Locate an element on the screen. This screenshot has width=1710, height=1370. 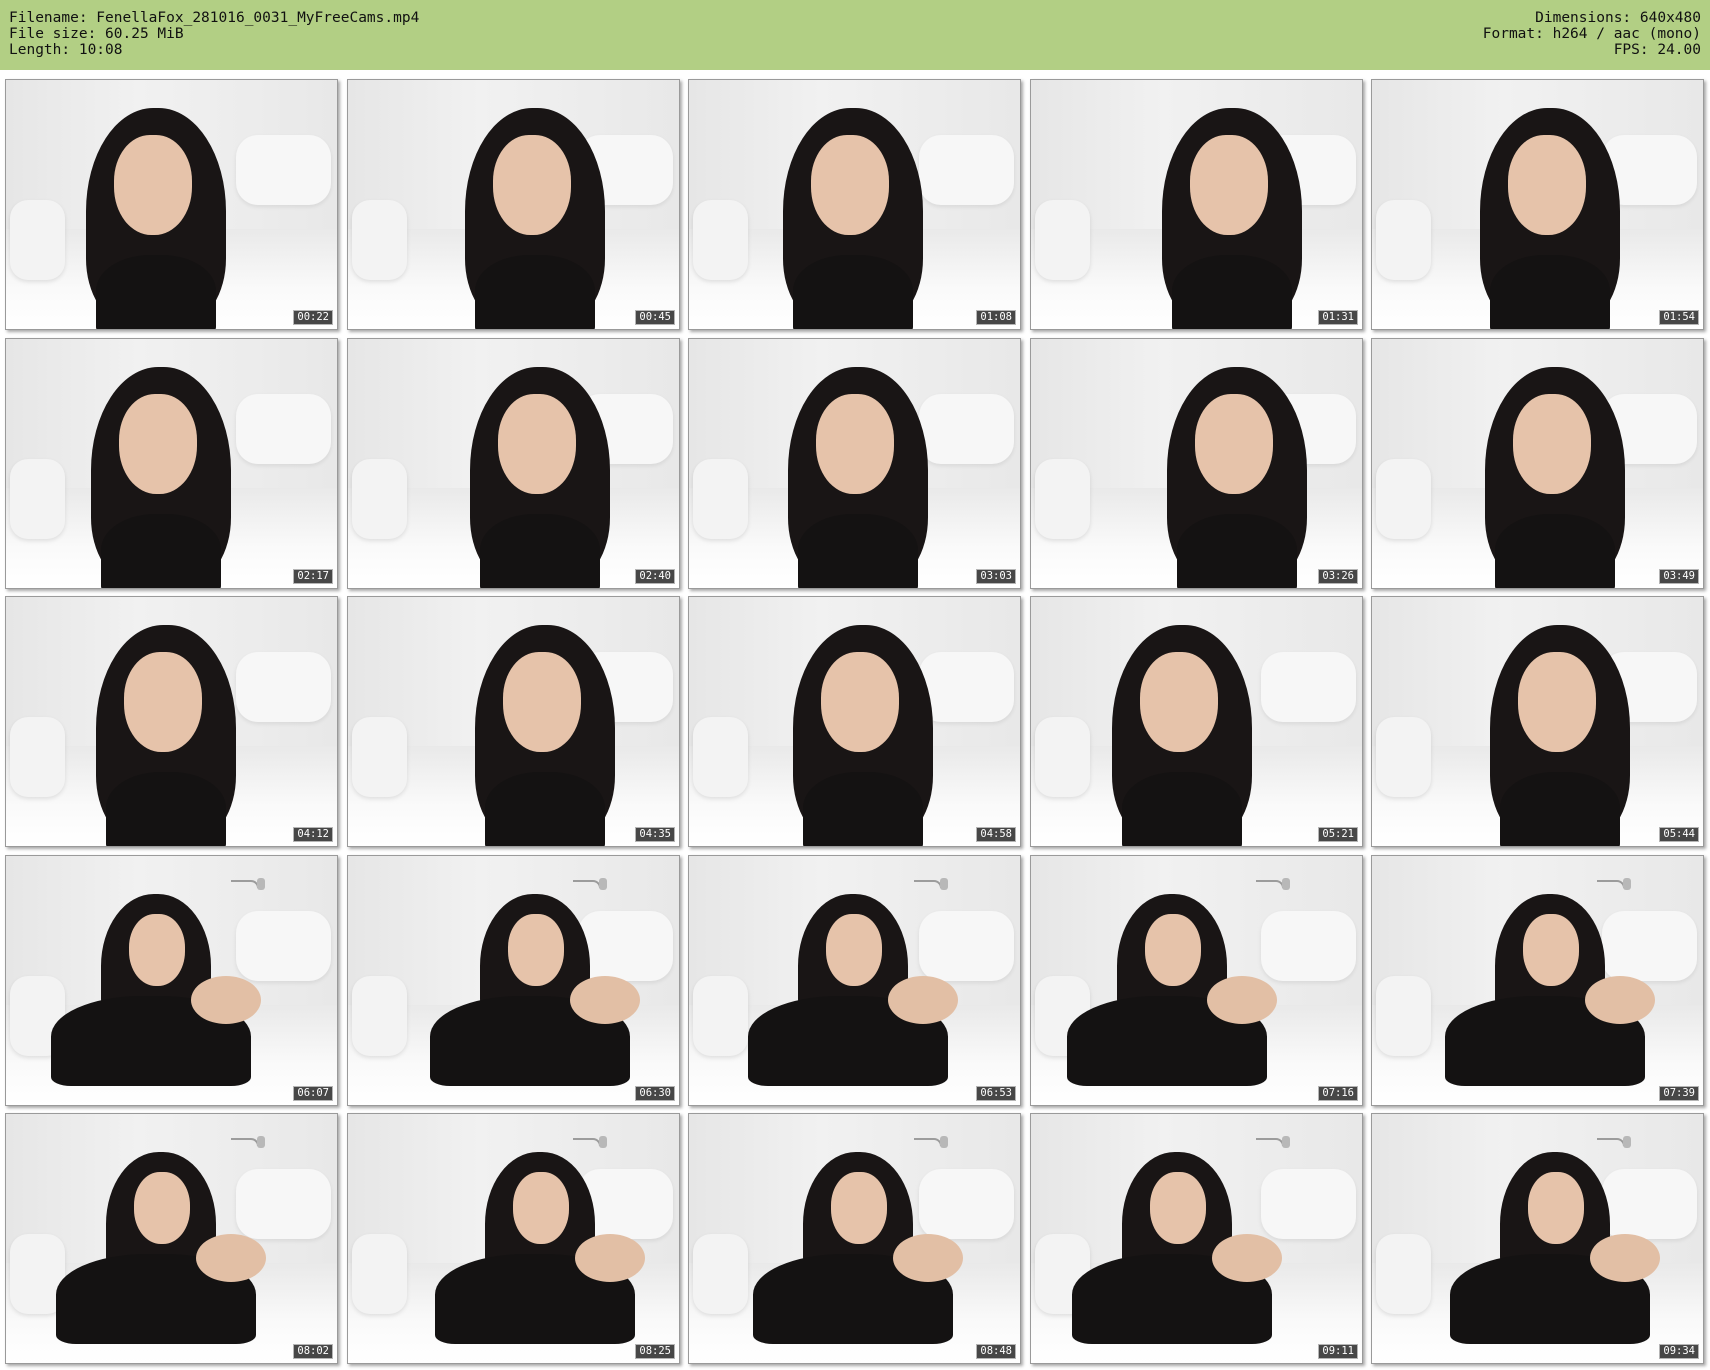
video-frame-thumbnail: 01:08 is located at coordinates (854, 204).